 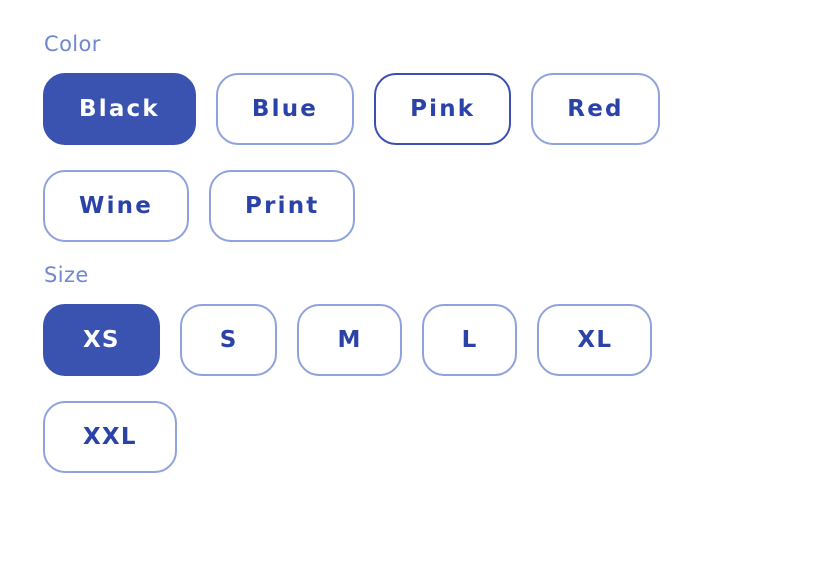 I want to click on color-option-red: Red, so click(x=595, y=109).